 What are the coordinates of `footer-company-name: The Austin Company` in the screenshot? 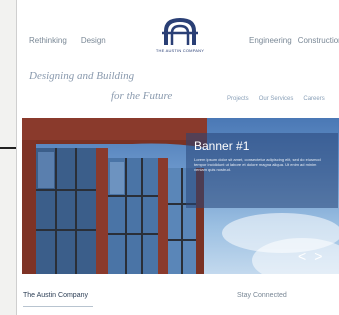 It's located at (55, 295).